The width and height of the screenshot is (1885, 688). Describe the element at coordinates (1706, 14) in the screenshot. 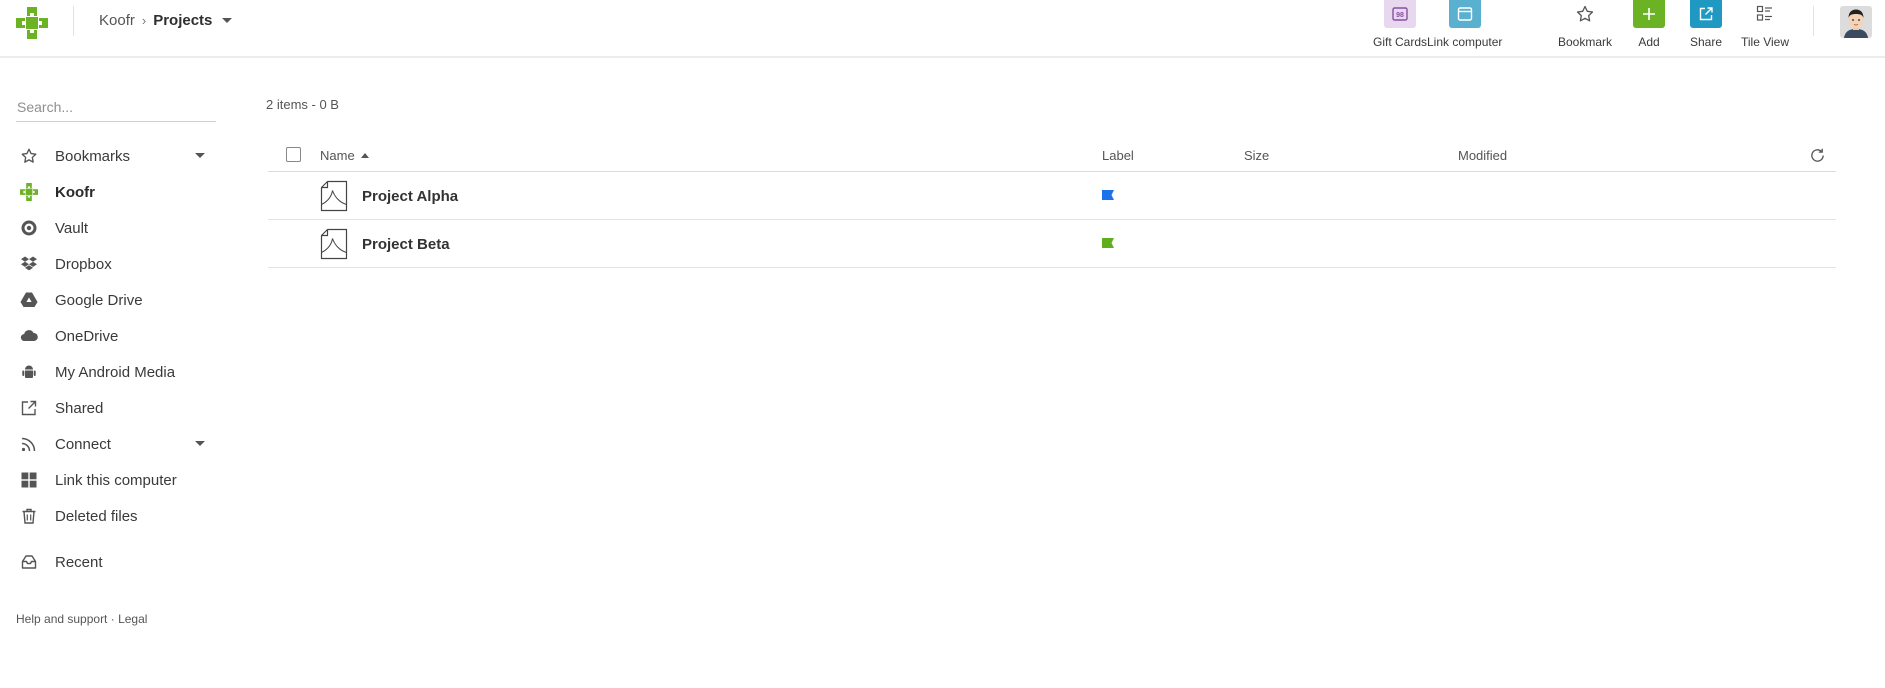

I see `share-icon` at that location.